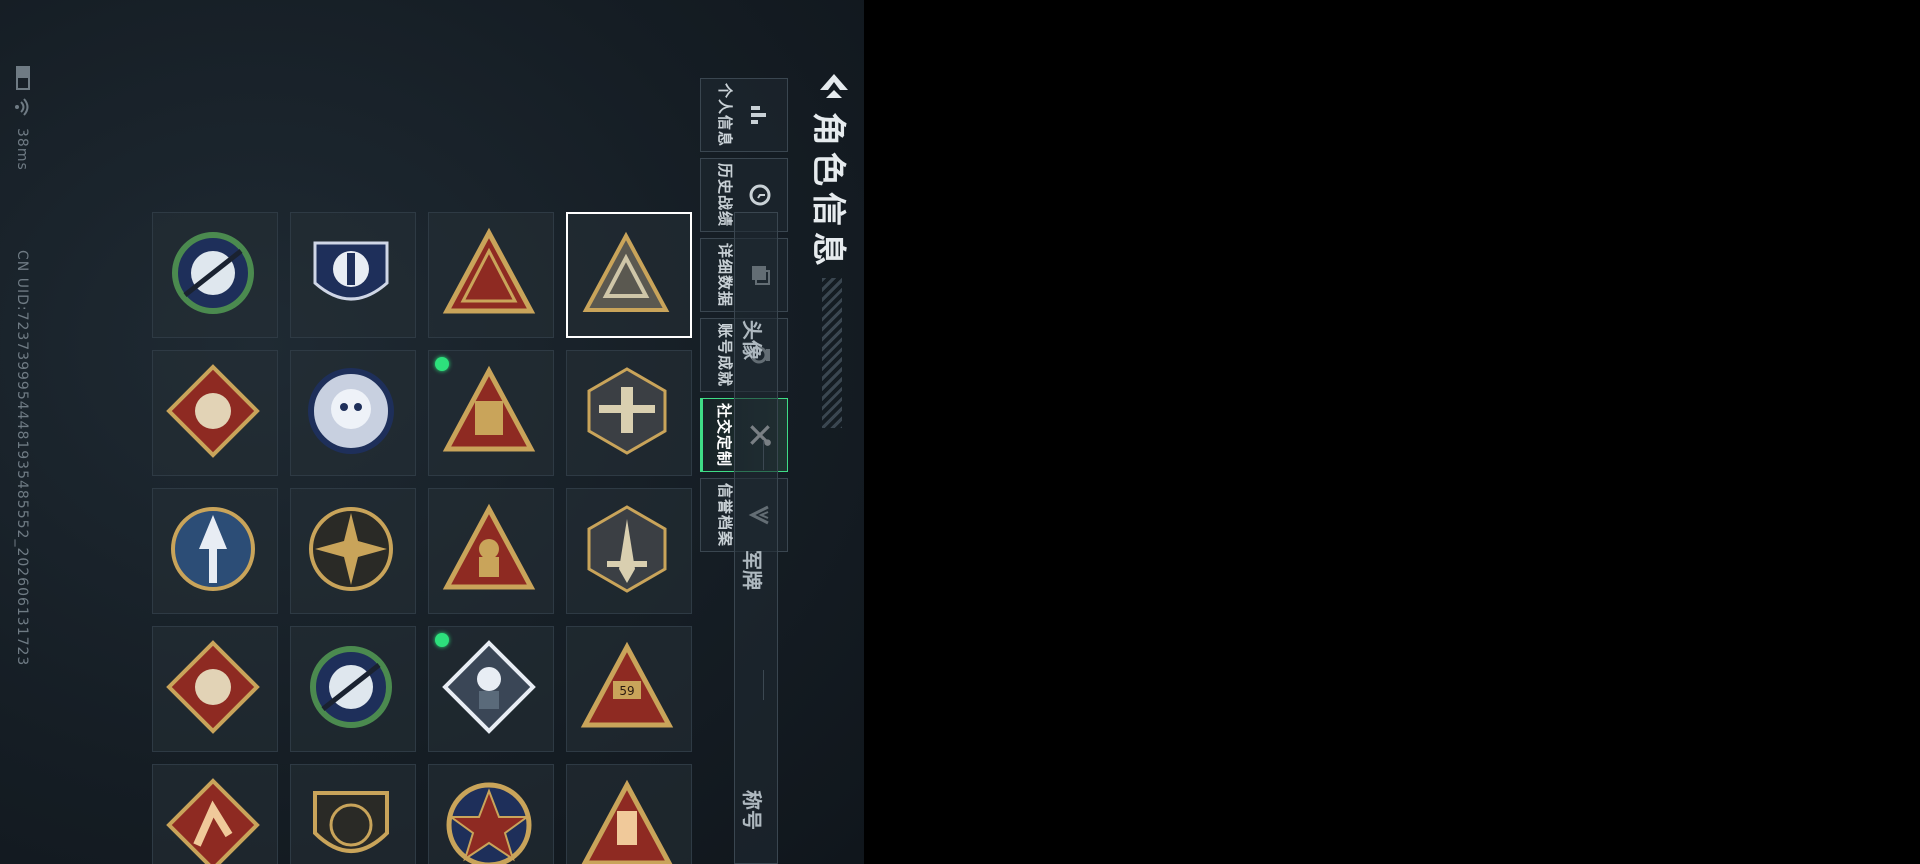  I want to click on wifi-icon, so click(22, 107).